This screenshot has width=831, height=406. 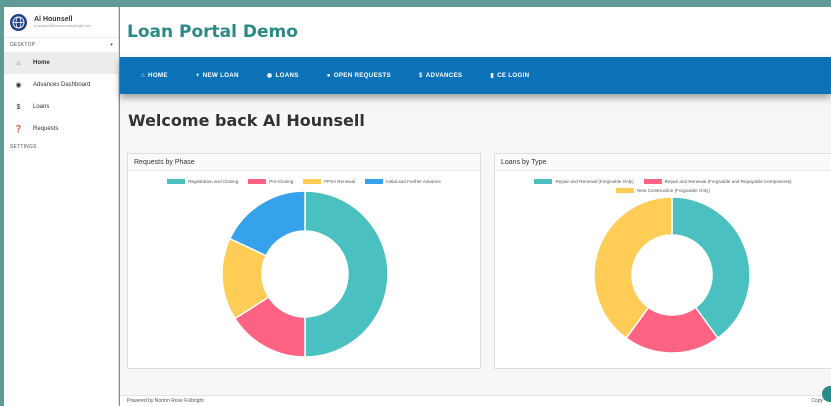 I want to click on circle-dollar-icon: ◉, so click(x=269, y=75).